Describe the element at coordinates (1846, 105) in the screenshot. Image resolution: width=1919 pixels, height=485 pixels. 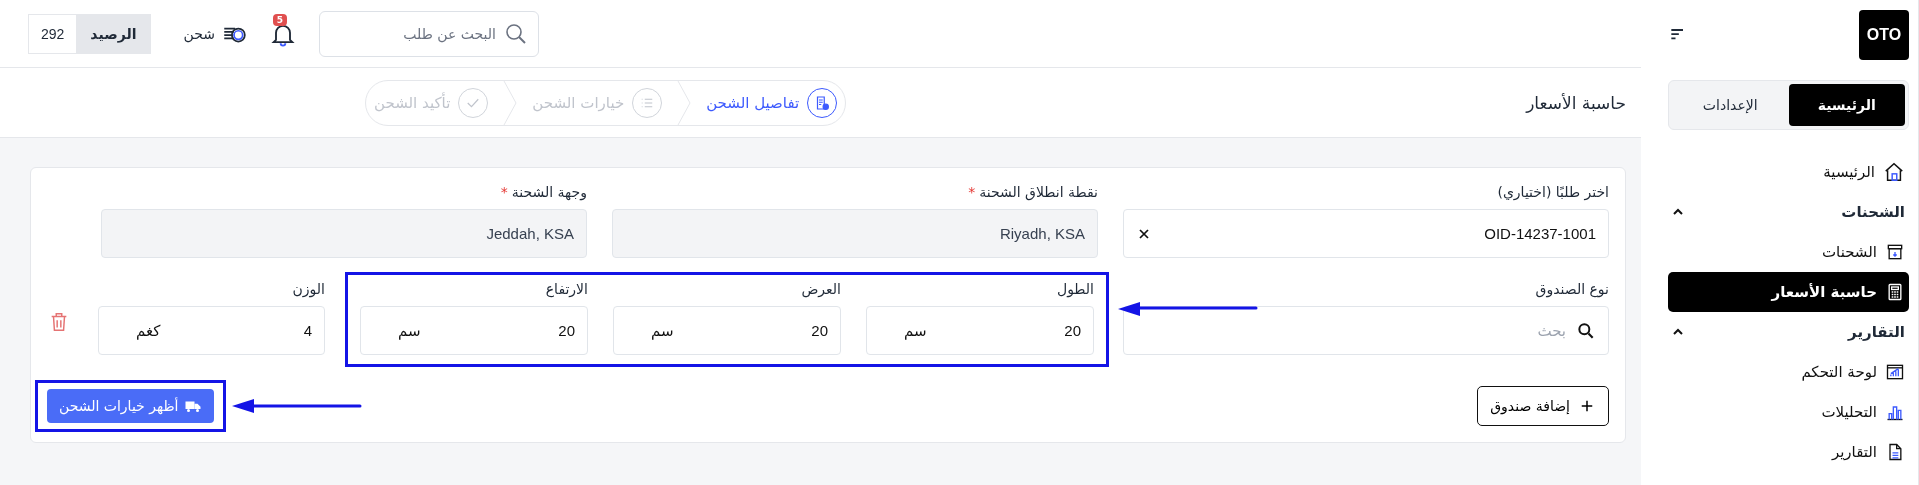
I see `tab: الرئيسية` at that location.